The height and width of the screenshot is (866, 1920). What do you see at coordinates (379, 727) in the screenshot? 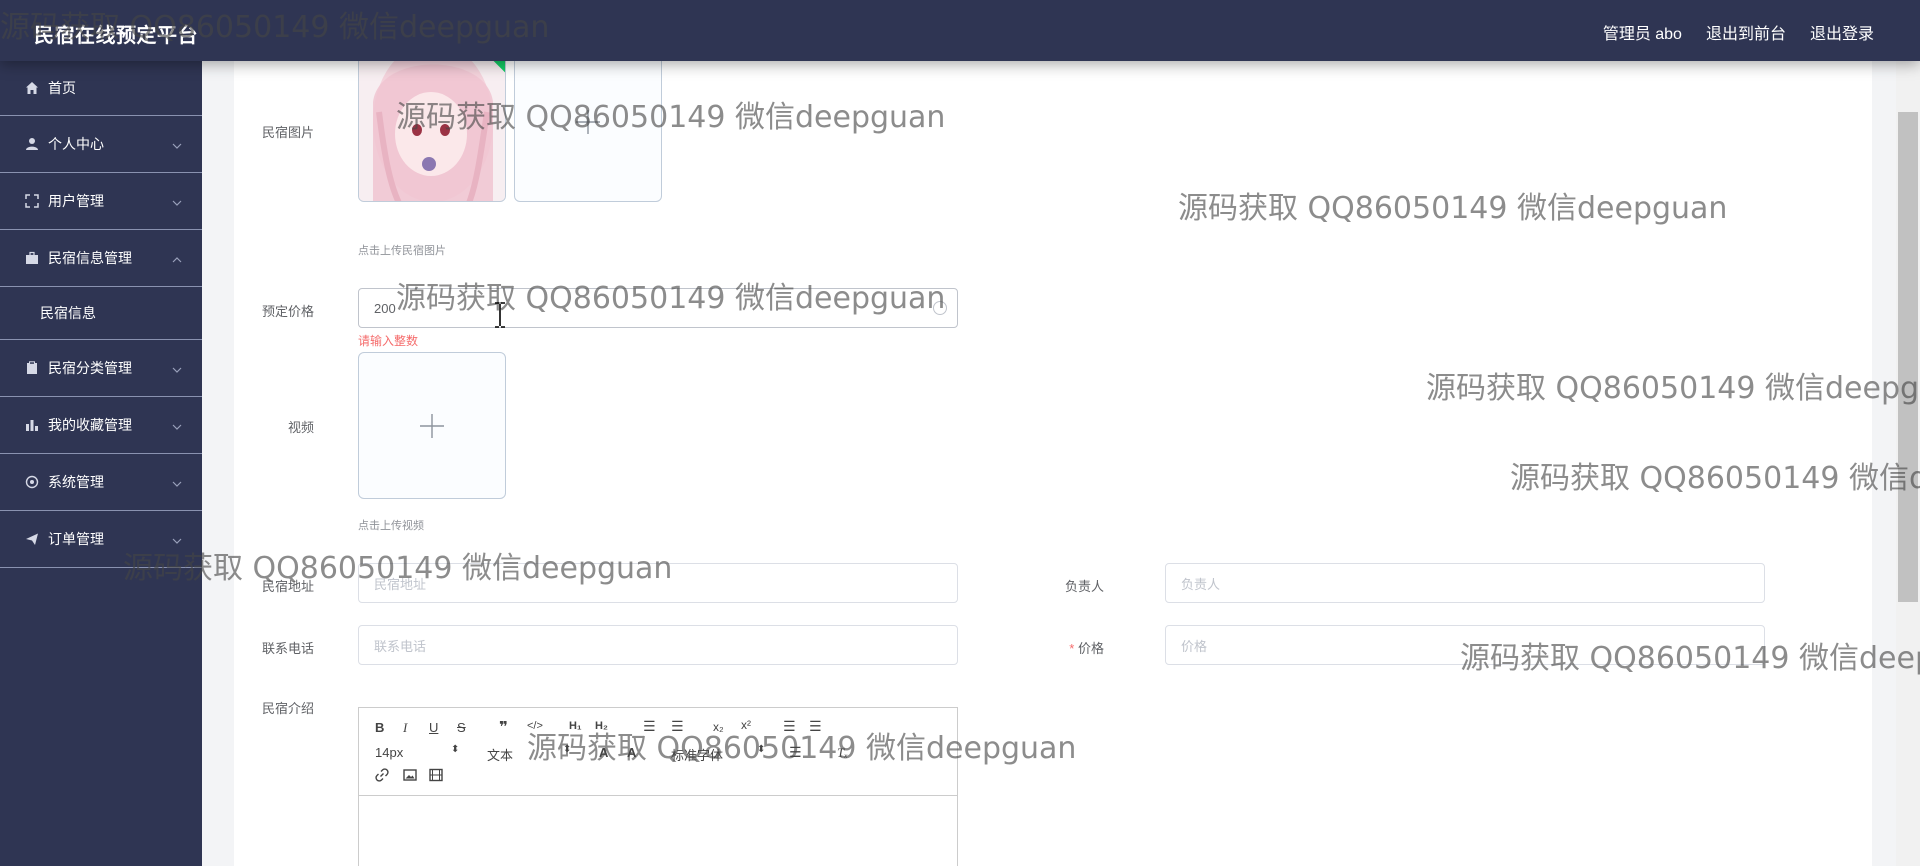
I see `bold-icon: B` at bounding box center [379, 727].